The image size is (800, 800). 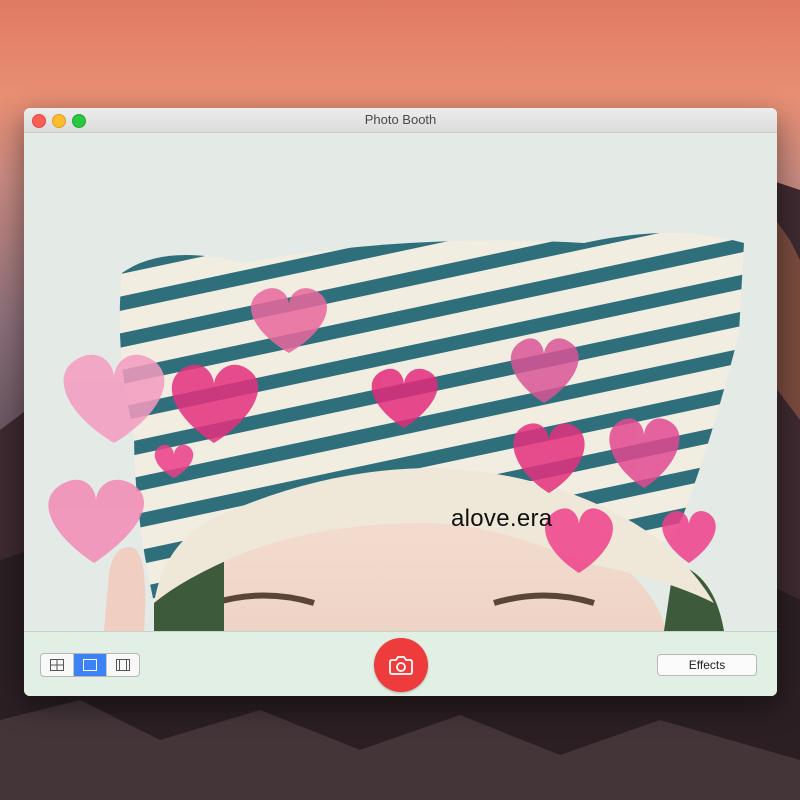 I want to click on grid-icon, so click(x=57, y=665).